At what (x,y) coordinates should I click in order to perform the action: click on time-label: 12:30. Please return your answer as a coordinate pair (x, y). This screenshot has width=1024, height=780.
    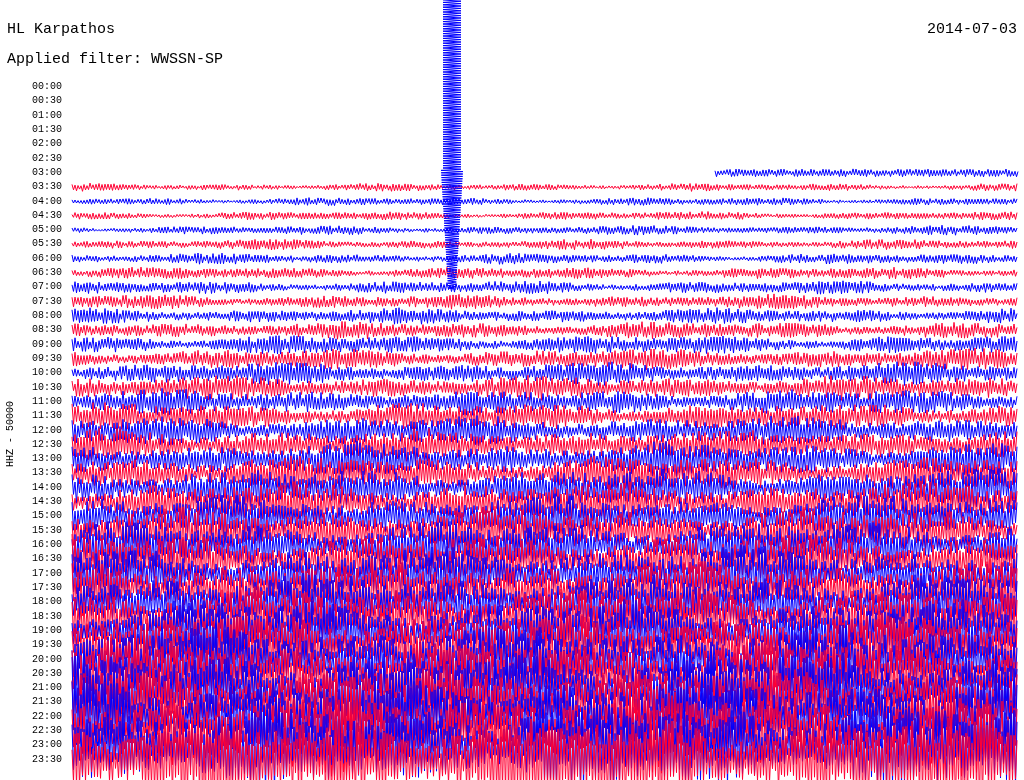
    Looking at the image, I should click on (47, 444).